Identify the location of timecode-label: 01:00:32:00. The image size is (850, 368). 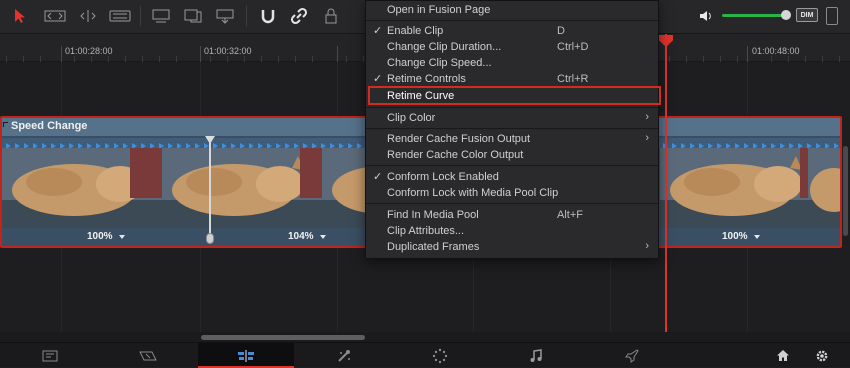
(228, 51).